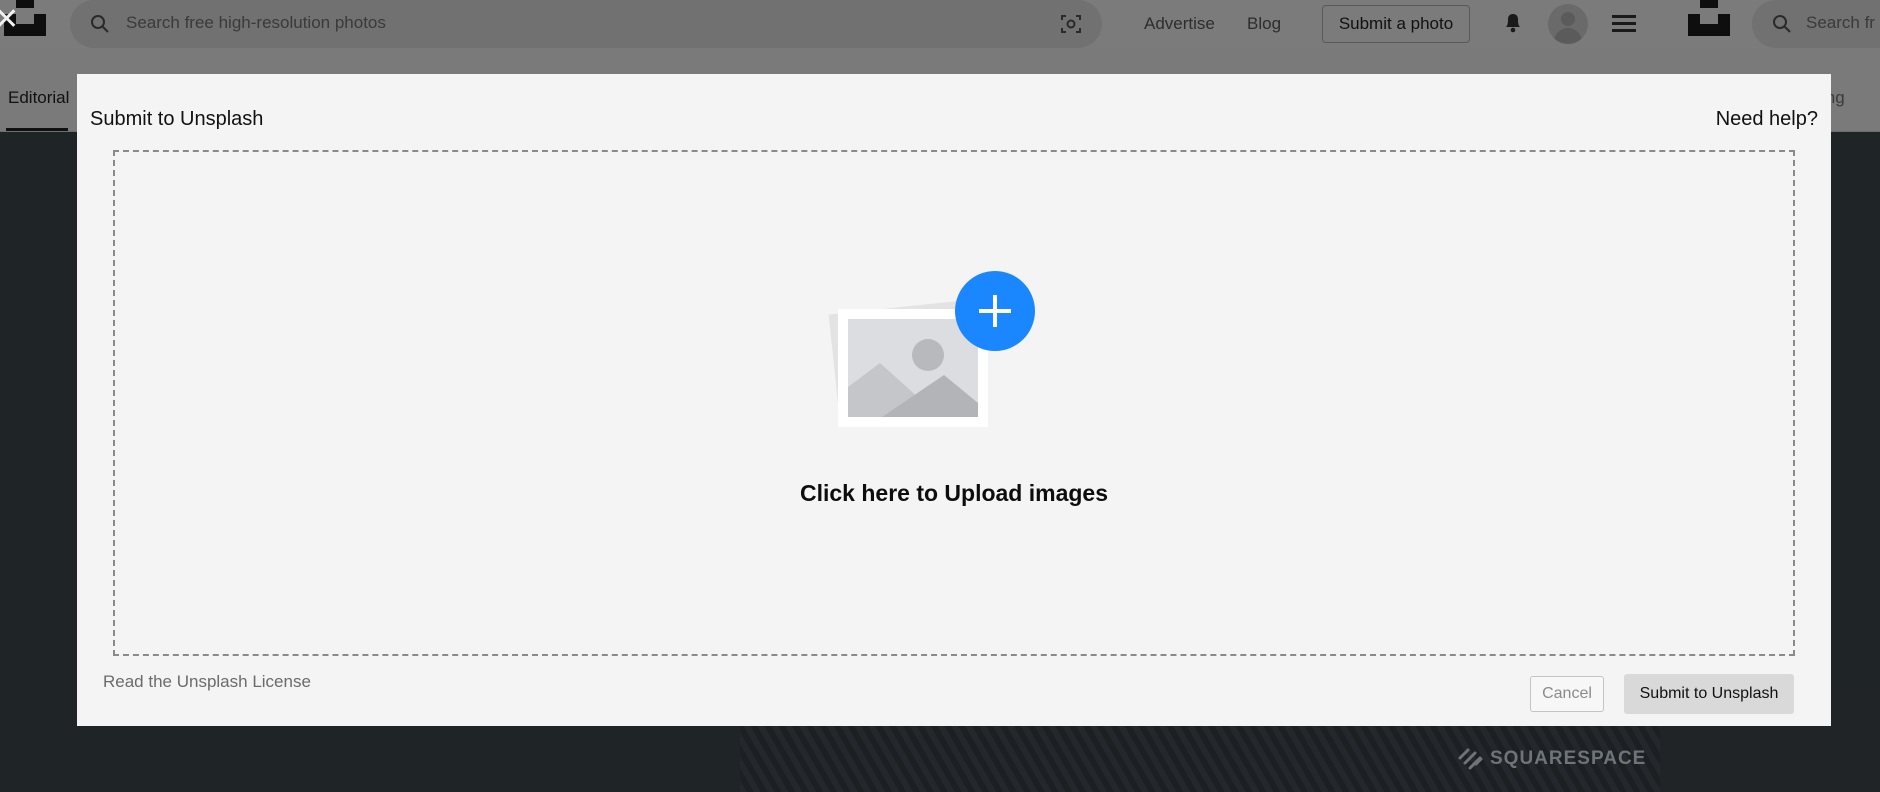  I want to click on upload-prompt: Click here to Upload images, so click(954, 493).